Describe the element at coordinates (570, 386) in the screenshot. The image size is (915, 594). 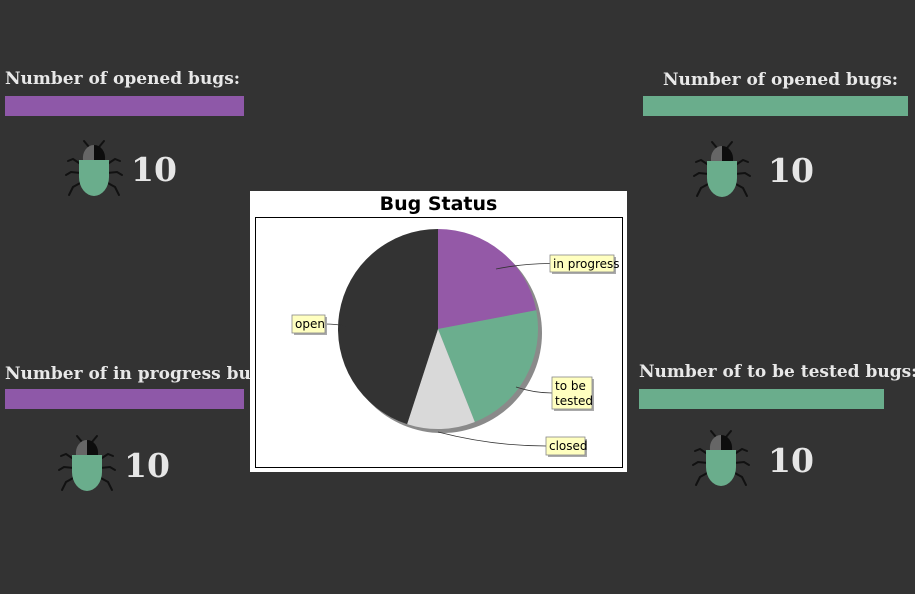
I see `slice-label-text: to be` at that location.